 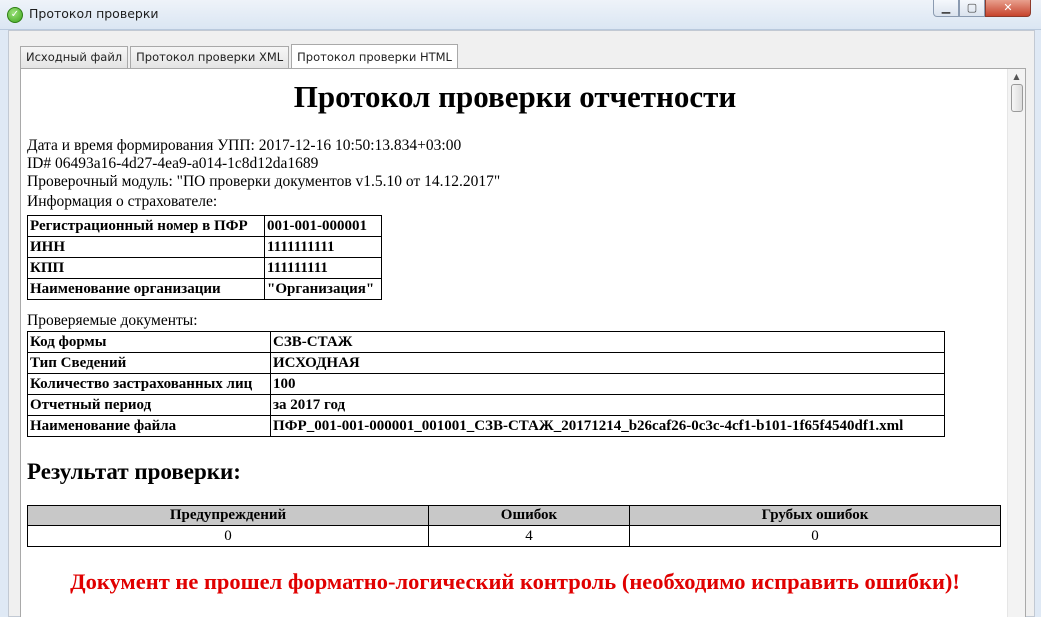 I want to click on vertical-scrollbar: ▲, so click(x=1016, y=343).